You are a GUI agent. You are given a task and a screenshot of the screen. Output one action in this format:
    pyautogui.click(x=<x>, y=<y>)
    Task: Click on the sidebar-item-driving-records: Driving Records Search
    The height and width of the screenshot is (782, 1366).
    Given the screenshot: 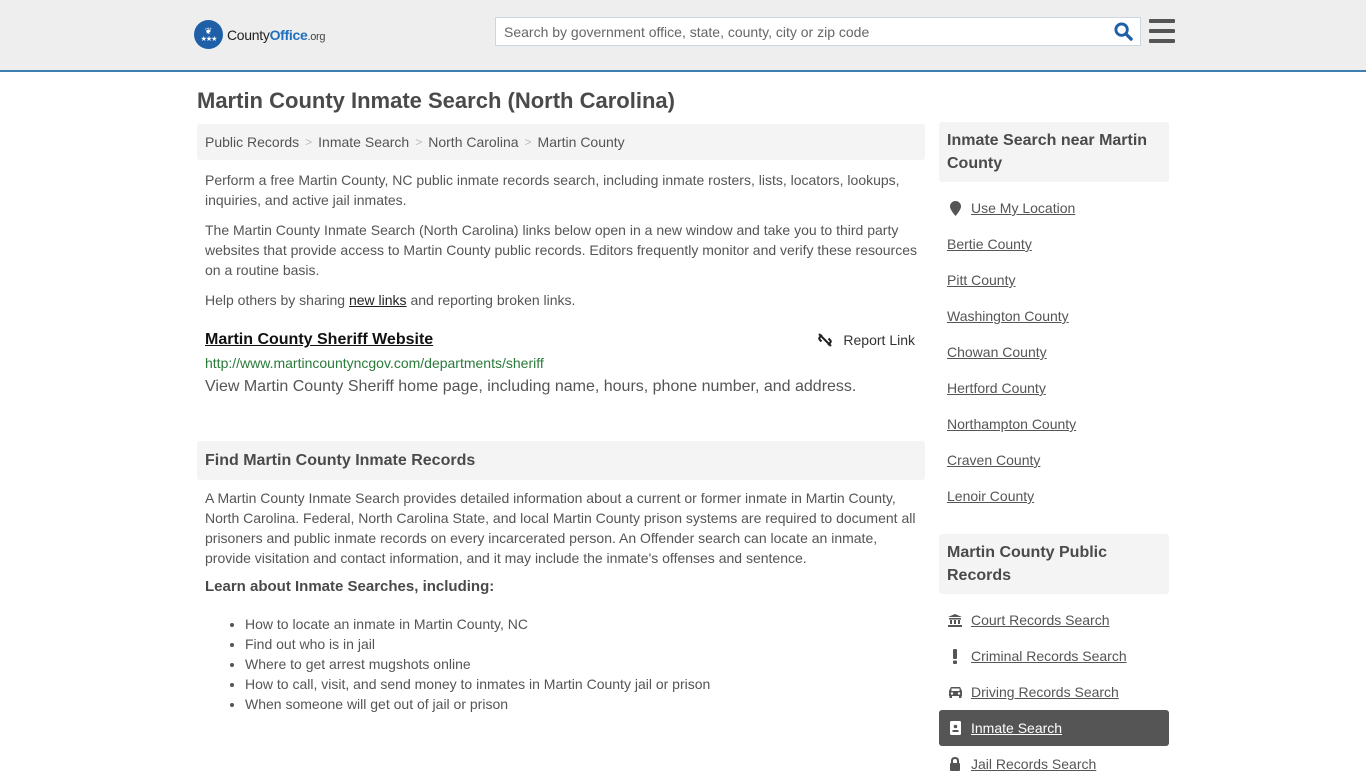 What is the action you would take?
    pyautogui.click(x=1054, y=692)
    